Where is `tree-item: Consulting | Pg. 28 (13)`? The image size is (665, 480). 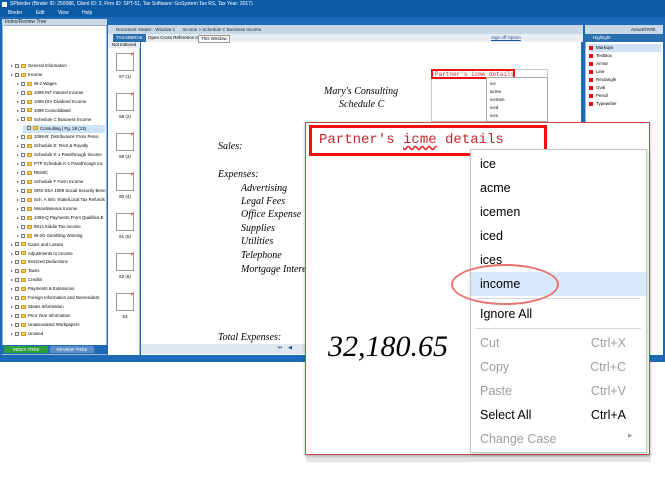
tree-item: Consulting | Pg. 28 (13) is located at coordinates (64, 128).